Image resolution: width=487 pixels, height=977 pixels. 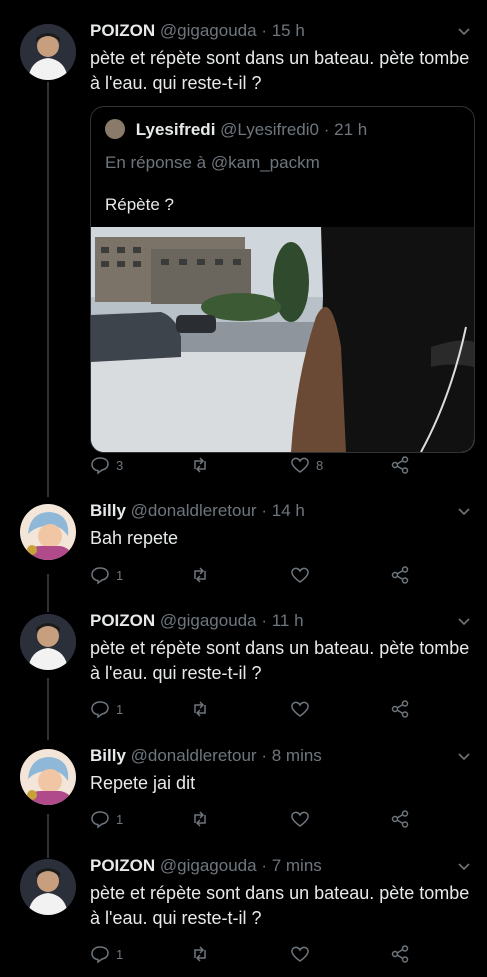 I want to click on quoted-timestamp: 21 h, so click(x=351, y=129).